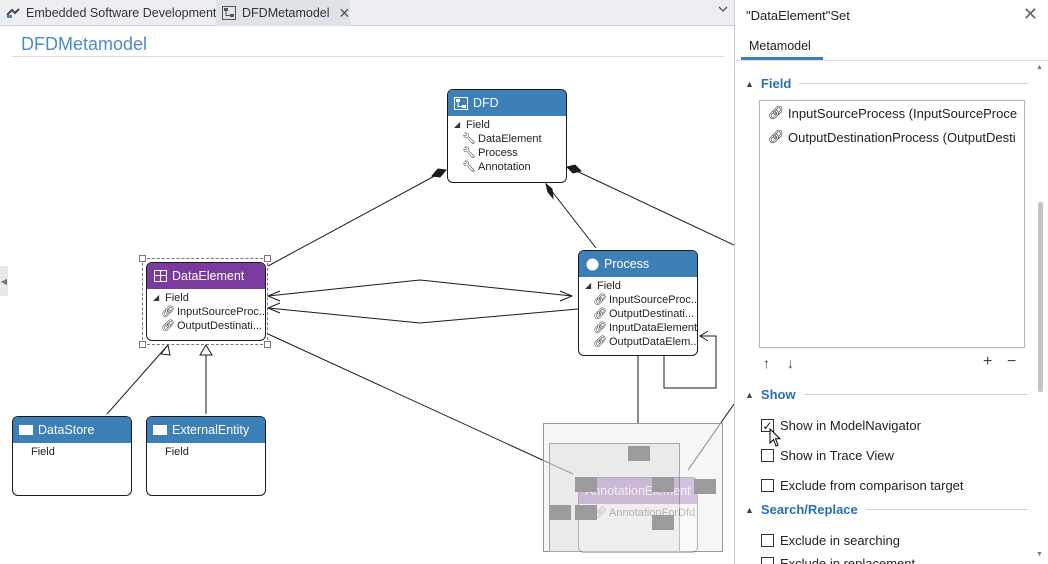  What do you see at coordinates (1011, 362) in the screenshot?
I see `remove-button: −` at bounding box center [1011, 362].